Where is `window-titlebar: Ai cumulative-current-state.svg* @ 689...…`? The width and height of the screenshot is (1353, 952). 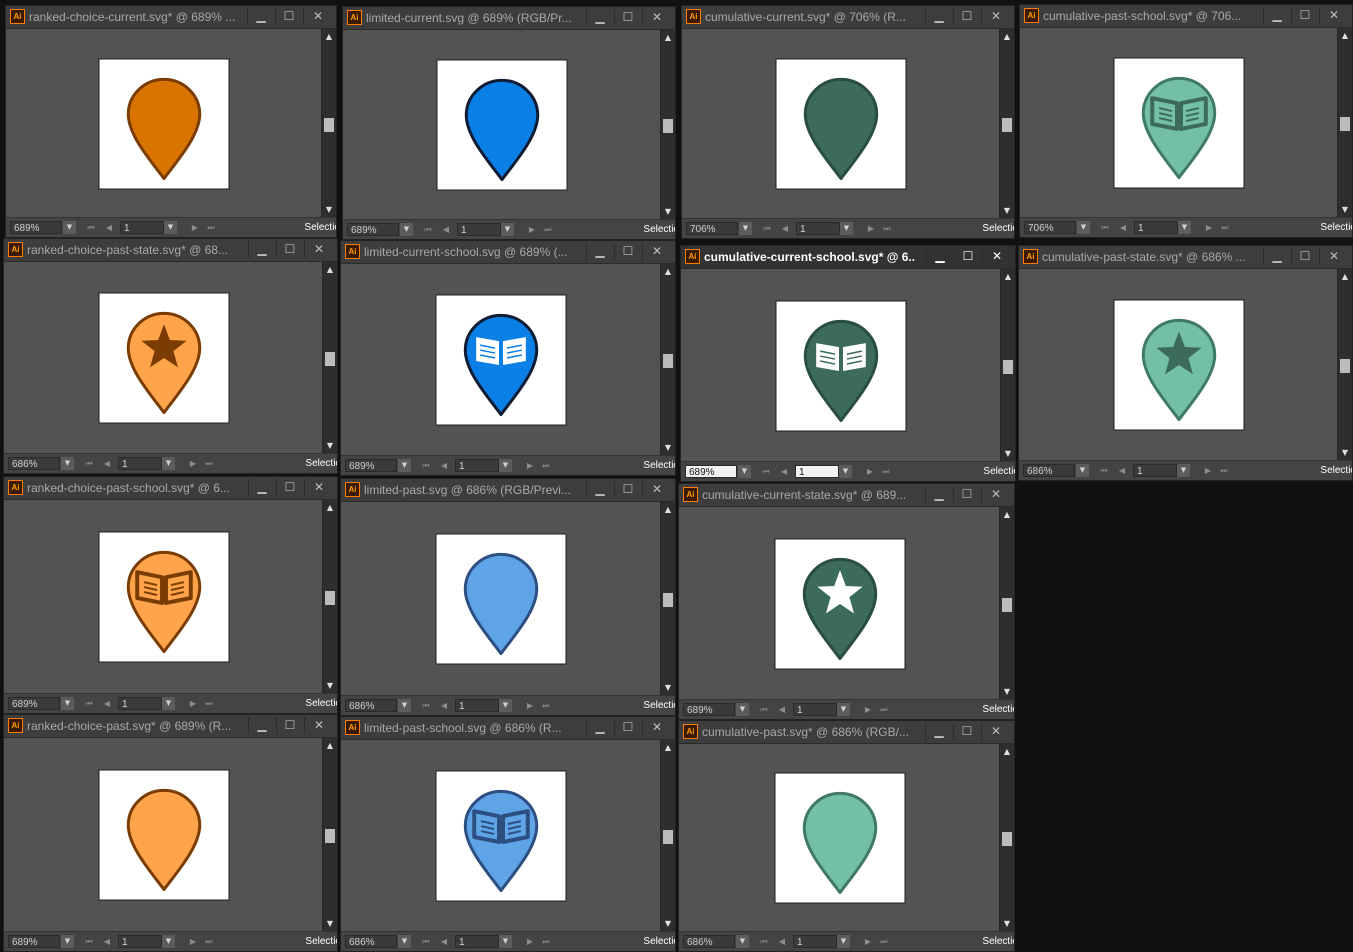
window-titlebar: Ai cumulative-current-state.svg* @ 689...… is located at coordinates (846, 495).